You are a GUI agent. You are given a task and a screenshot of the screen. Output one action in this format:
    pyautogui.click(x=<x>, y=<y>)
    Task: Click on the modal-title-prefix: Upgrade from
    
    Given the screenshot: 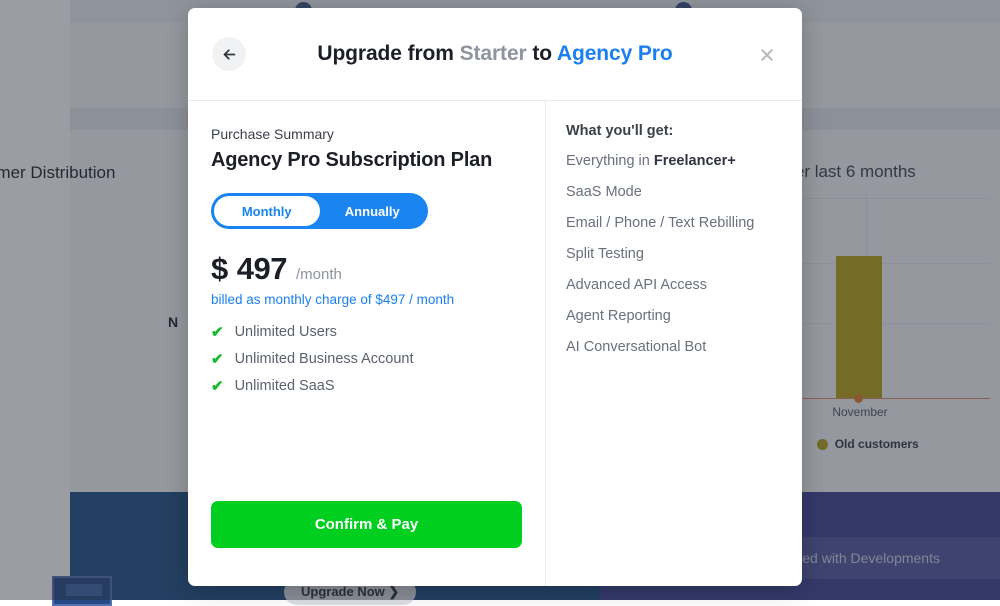 What is the action you would take?
    pyautogui.click(x=388, y=53)
    